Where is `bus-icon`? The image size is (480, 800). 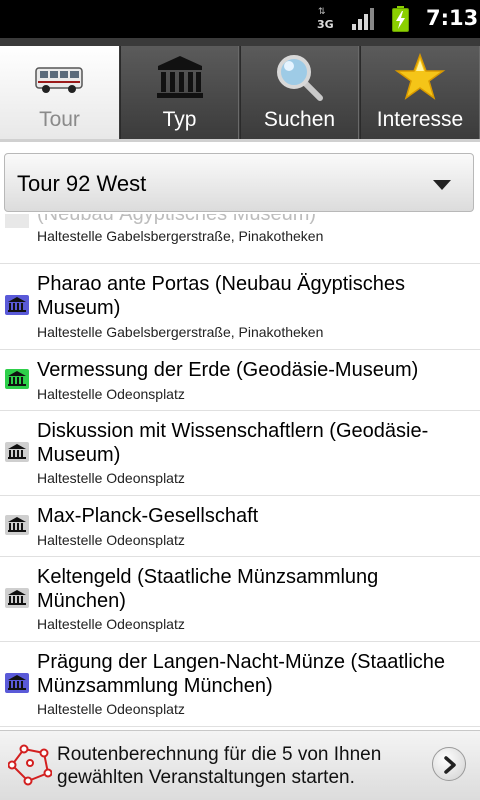 bus-icon is located at coordinates (58, 80).